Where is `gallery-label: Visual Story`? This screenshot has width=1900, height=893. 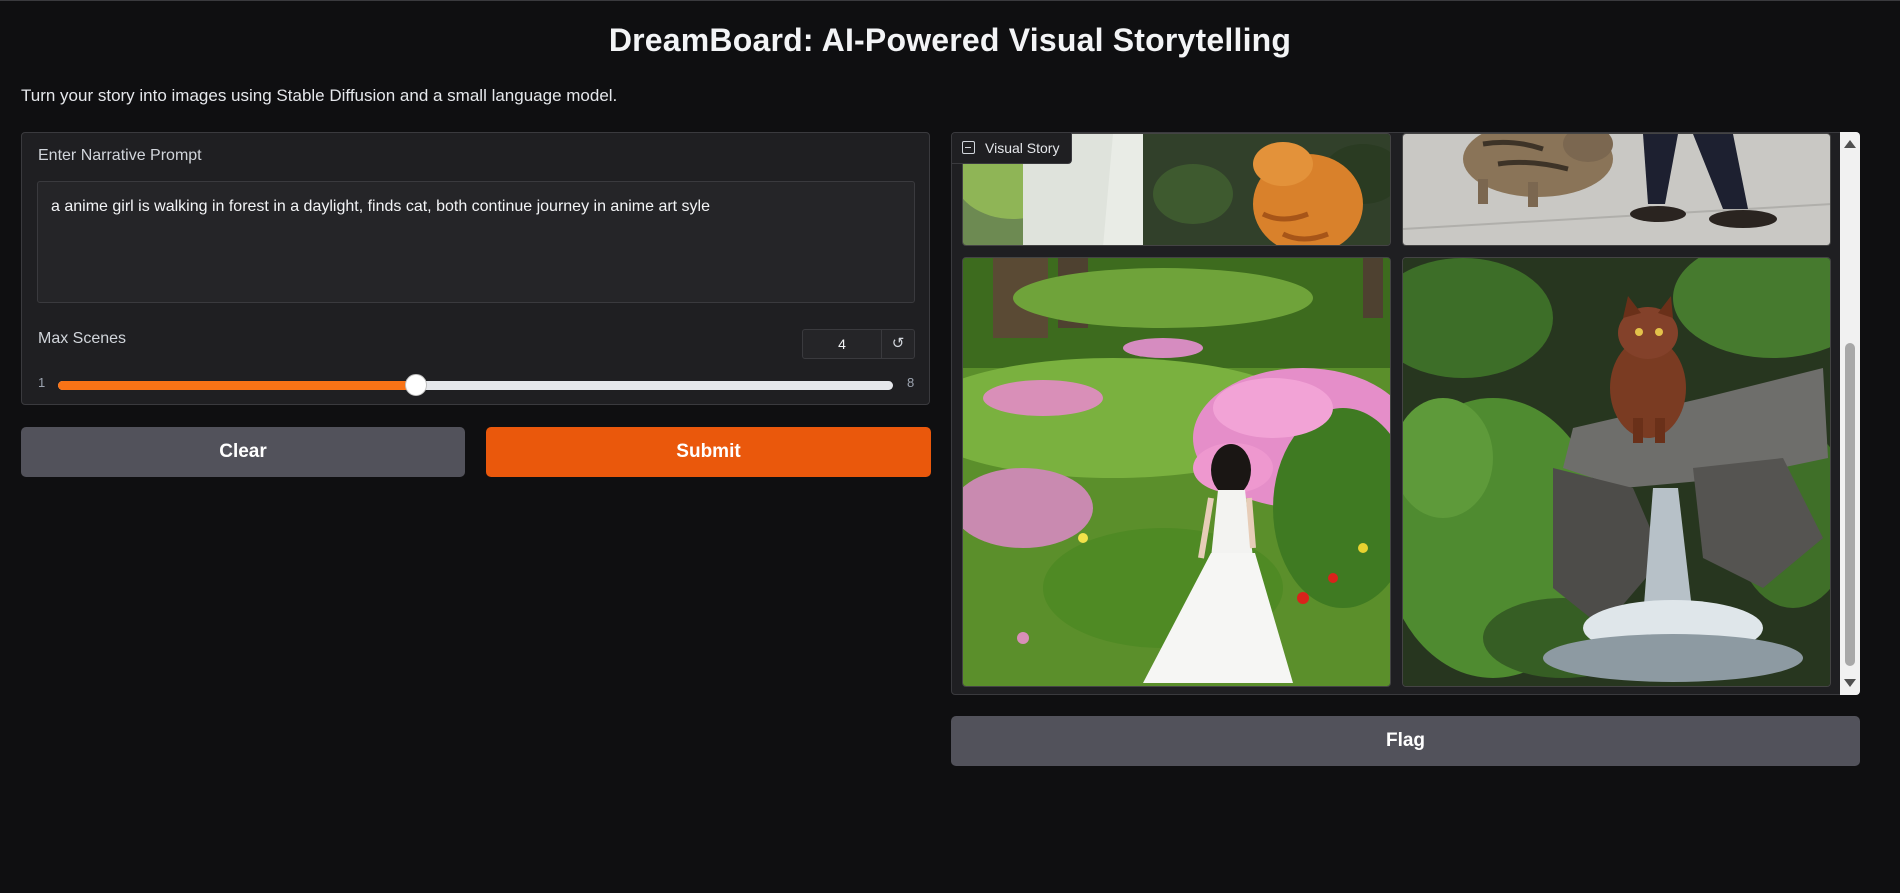 gallery-label: Visual Story is located at coordinates (1012, 148).